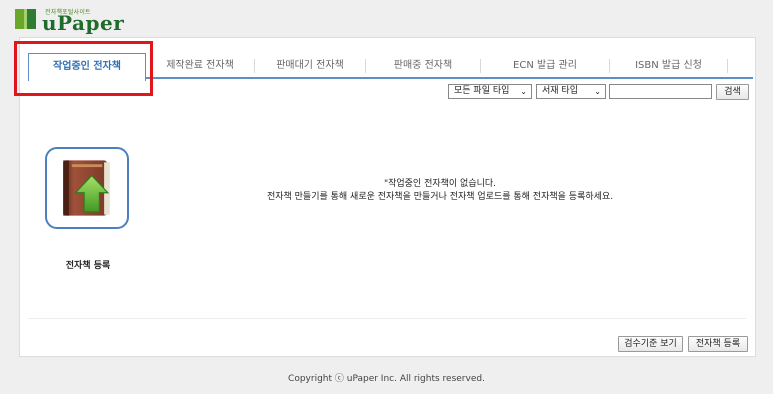 The image size is (773, 394). I want to click on register-ebook-button: 전자책 등록, so click(718, 344).